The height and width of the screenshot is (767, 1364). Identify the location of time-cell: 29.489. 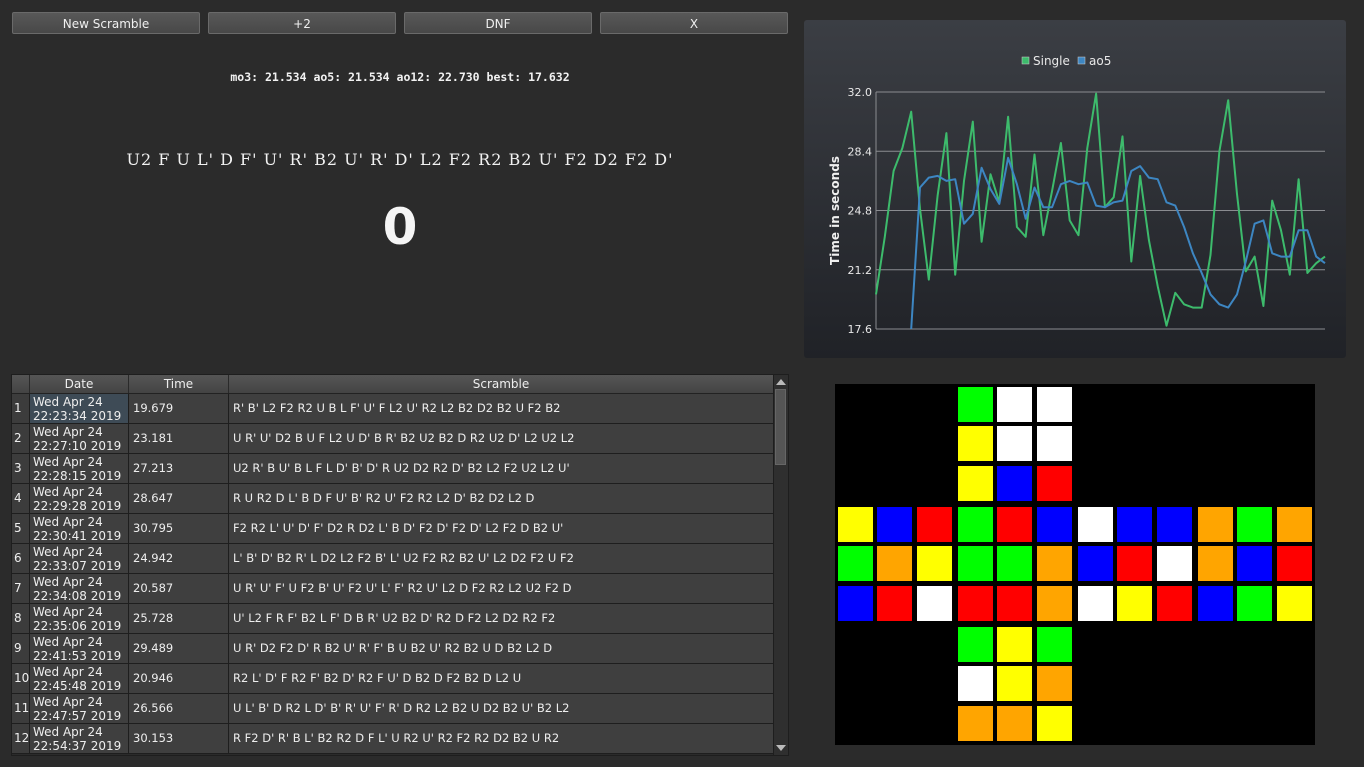
(179, 648).